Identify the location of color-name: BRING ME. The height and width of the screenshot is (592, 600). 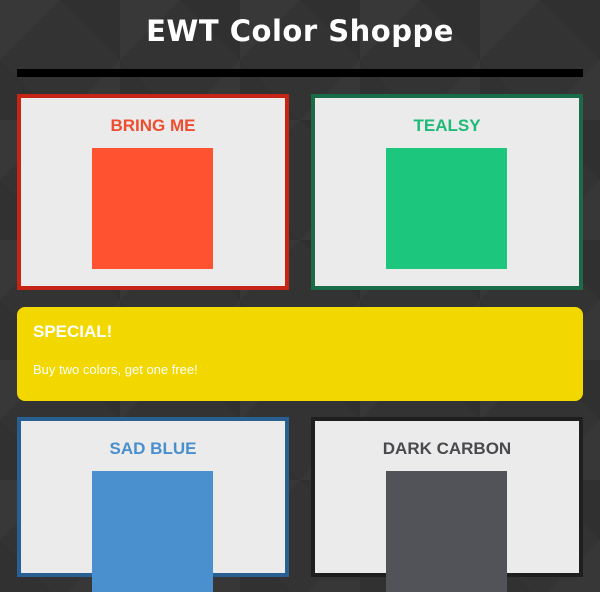
(153, 125).